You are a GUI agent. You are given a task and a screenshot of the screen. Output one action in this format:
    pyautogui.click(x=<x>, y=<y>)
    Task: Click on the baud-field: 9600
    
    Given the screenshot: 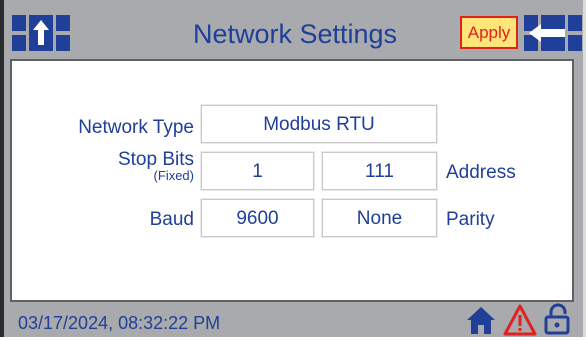 What is the action you would take?
    pyautogui.click(x=257, y=218)
    